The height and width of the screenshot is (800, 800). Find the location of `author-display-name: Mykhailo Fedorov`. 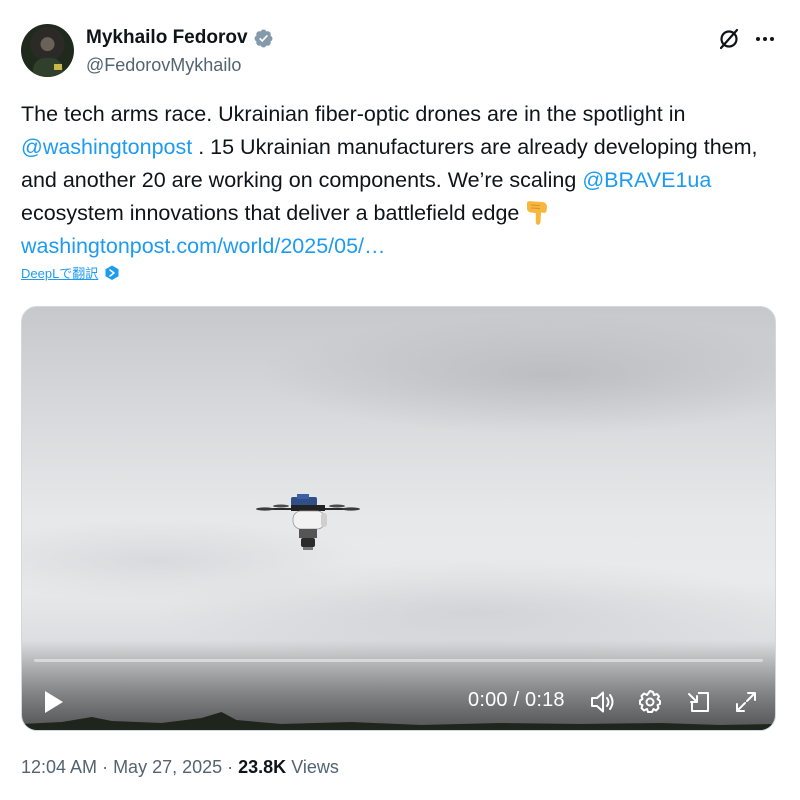

author-display-name: Mykhailo Fedorov is located at coordinates (167, 38).